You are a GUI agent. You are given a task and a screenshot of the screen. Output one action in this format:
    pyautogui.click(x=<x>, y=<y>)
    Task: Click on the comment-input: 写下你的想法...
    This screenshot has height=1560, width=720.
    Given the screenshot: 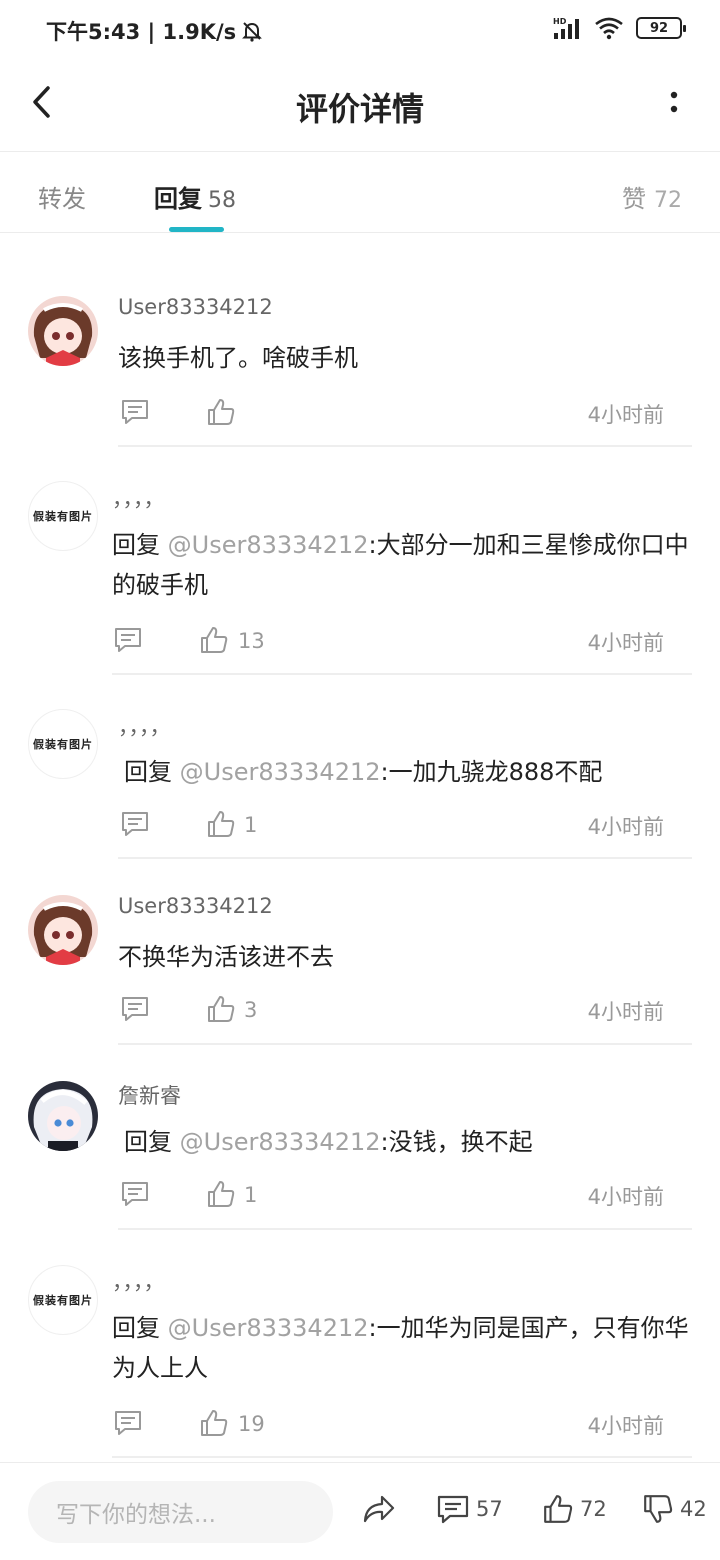 What is the action you would take?
    pyautogui.click(x=180, y=1512)
    